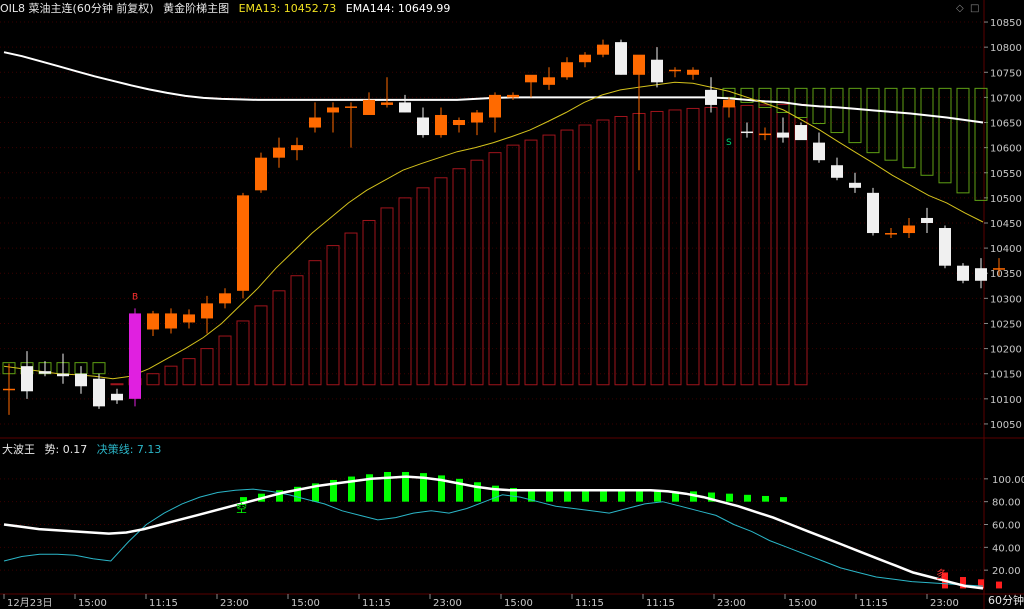 This screenshot has height=609, width=1024. I want to click on y-tick-label: 10350, so click(1006, 274).